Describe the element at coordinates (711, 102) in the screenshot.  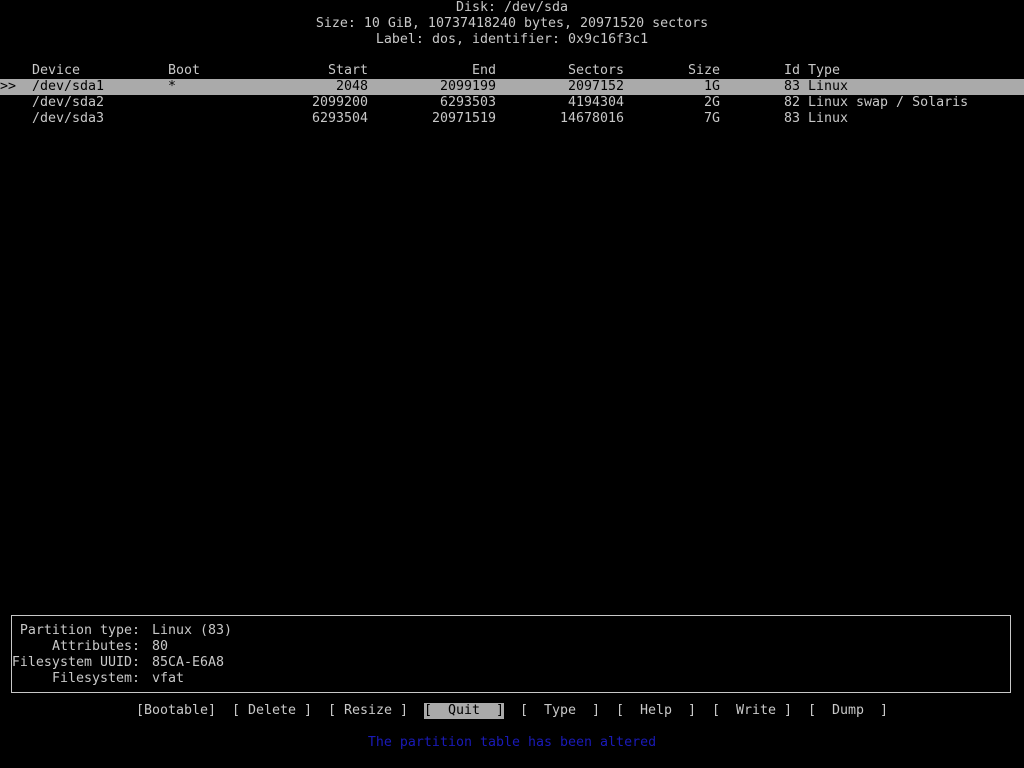
I see `partition-size: 2G` at that location.